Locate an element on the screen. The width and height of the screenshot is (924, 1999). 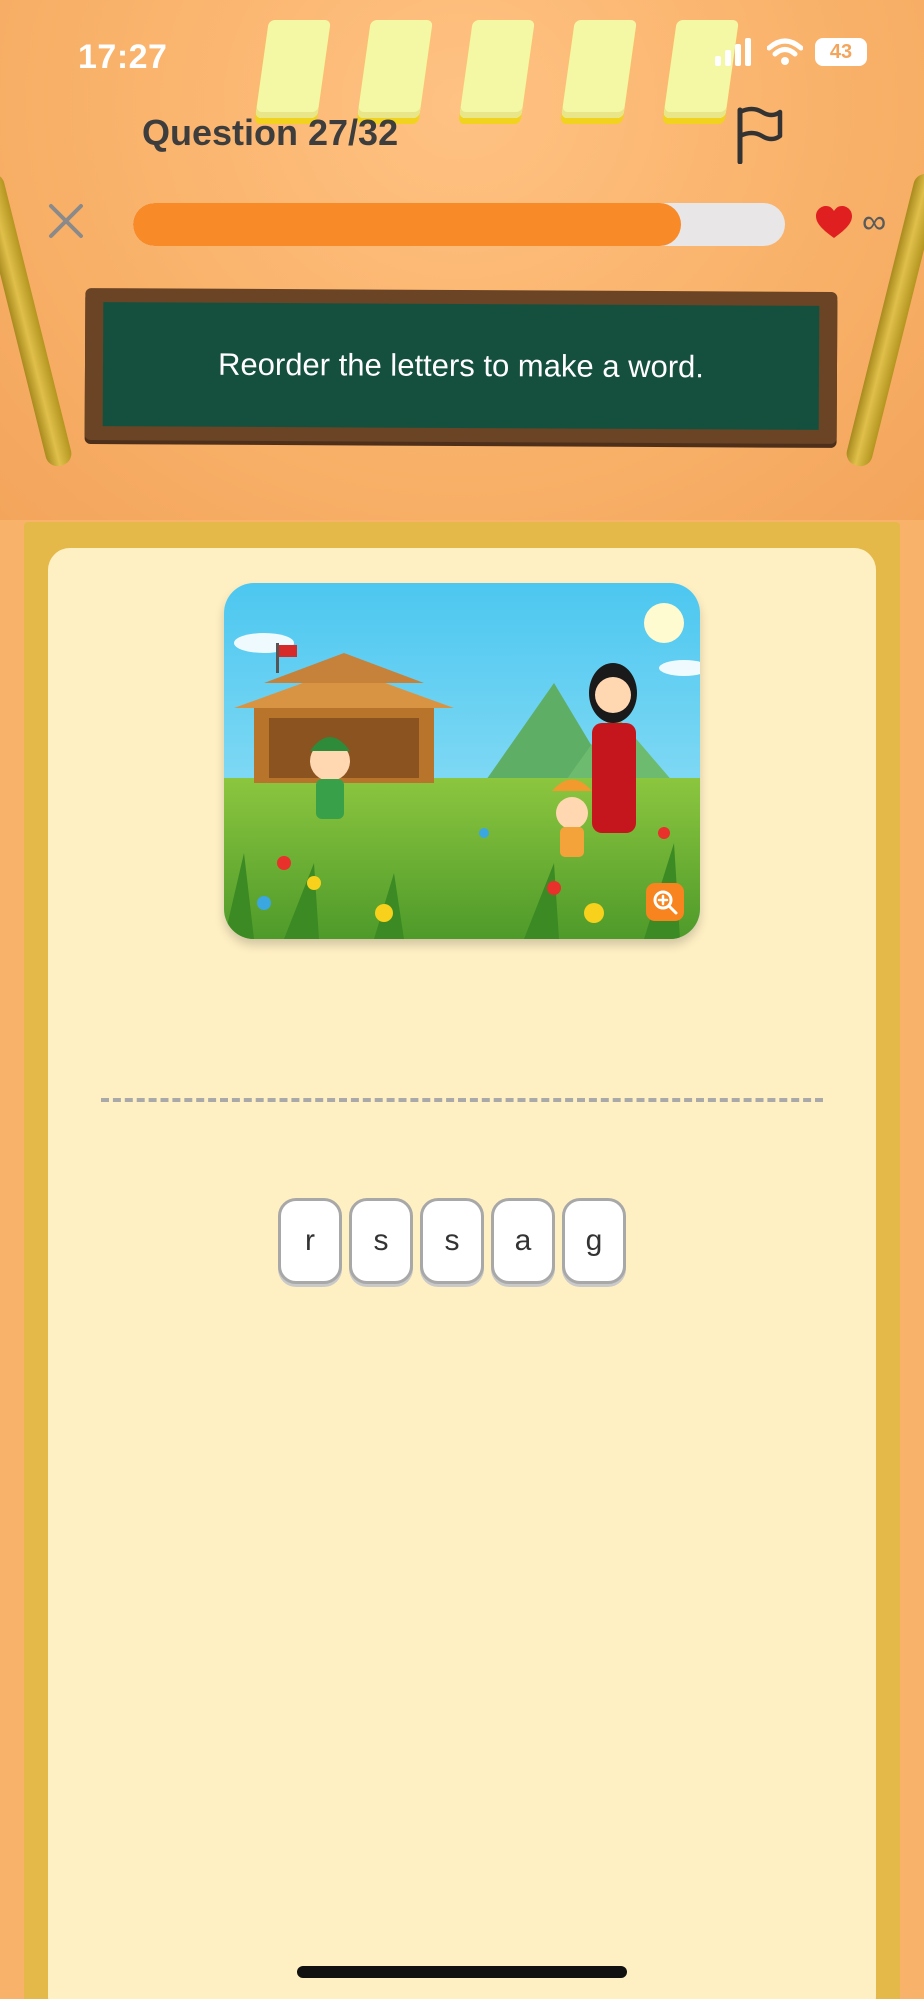
letter-tiles: r s s a g is located at coordinates (452, 1241).